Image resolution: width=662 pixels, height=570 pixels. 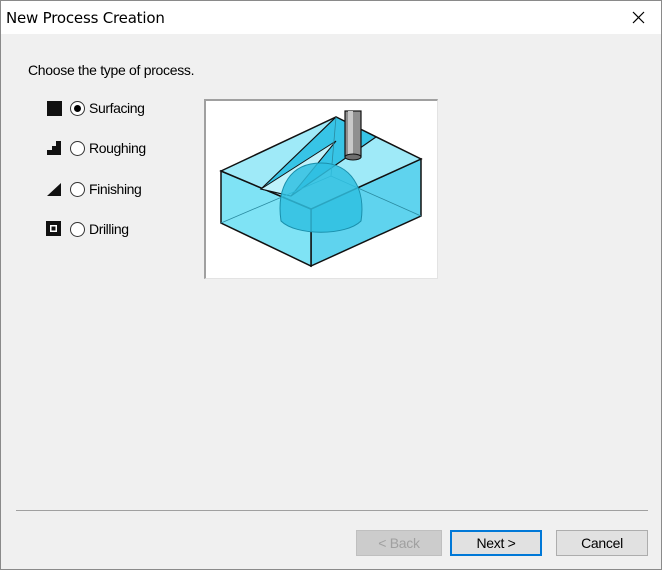 I want to click on window-title: New Process Creation, so click(x=85, y=18).